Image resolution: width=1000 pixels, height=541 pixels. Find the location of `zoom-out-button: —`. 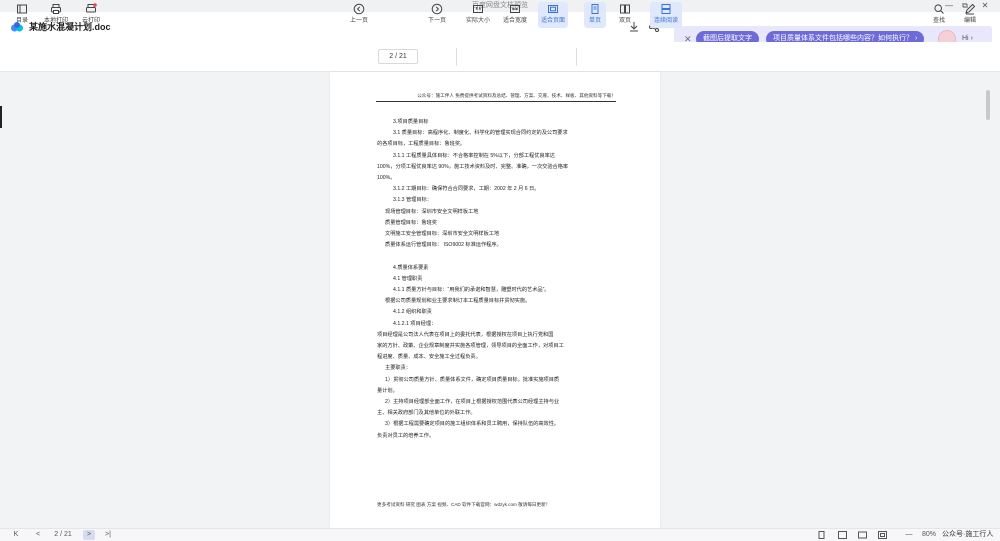

zoom-out-button: — is located at coordinates (909, 535).